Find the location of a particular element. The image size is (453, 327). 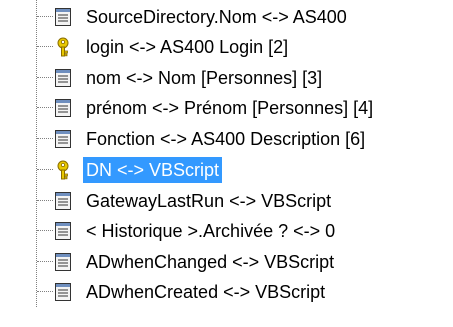

tree-item: < Historique >.Archivée ? <-> 0 is located at coordinates (226, 230).